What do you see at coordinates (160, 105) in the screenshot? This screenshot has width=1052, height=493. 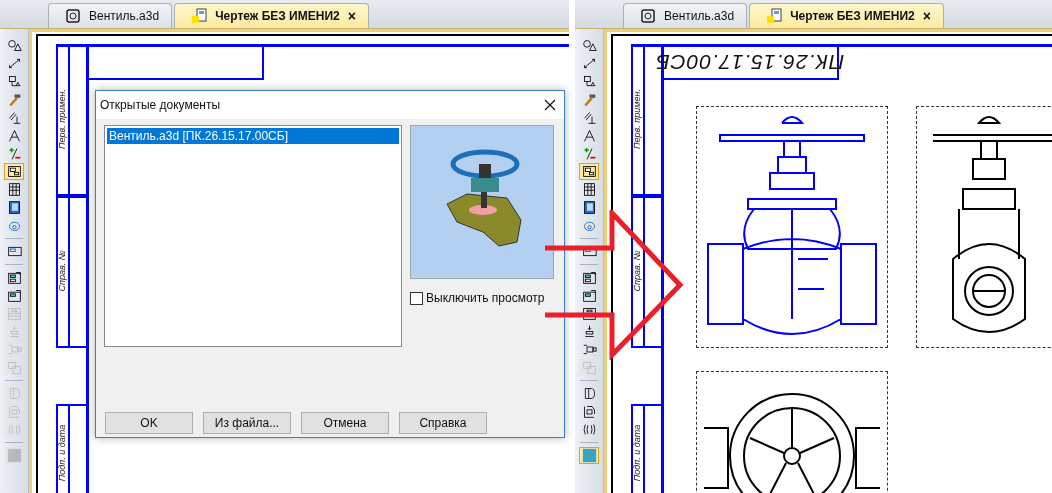 I see `dialog-title: Открытые документы` at bounding box center [160, 105].